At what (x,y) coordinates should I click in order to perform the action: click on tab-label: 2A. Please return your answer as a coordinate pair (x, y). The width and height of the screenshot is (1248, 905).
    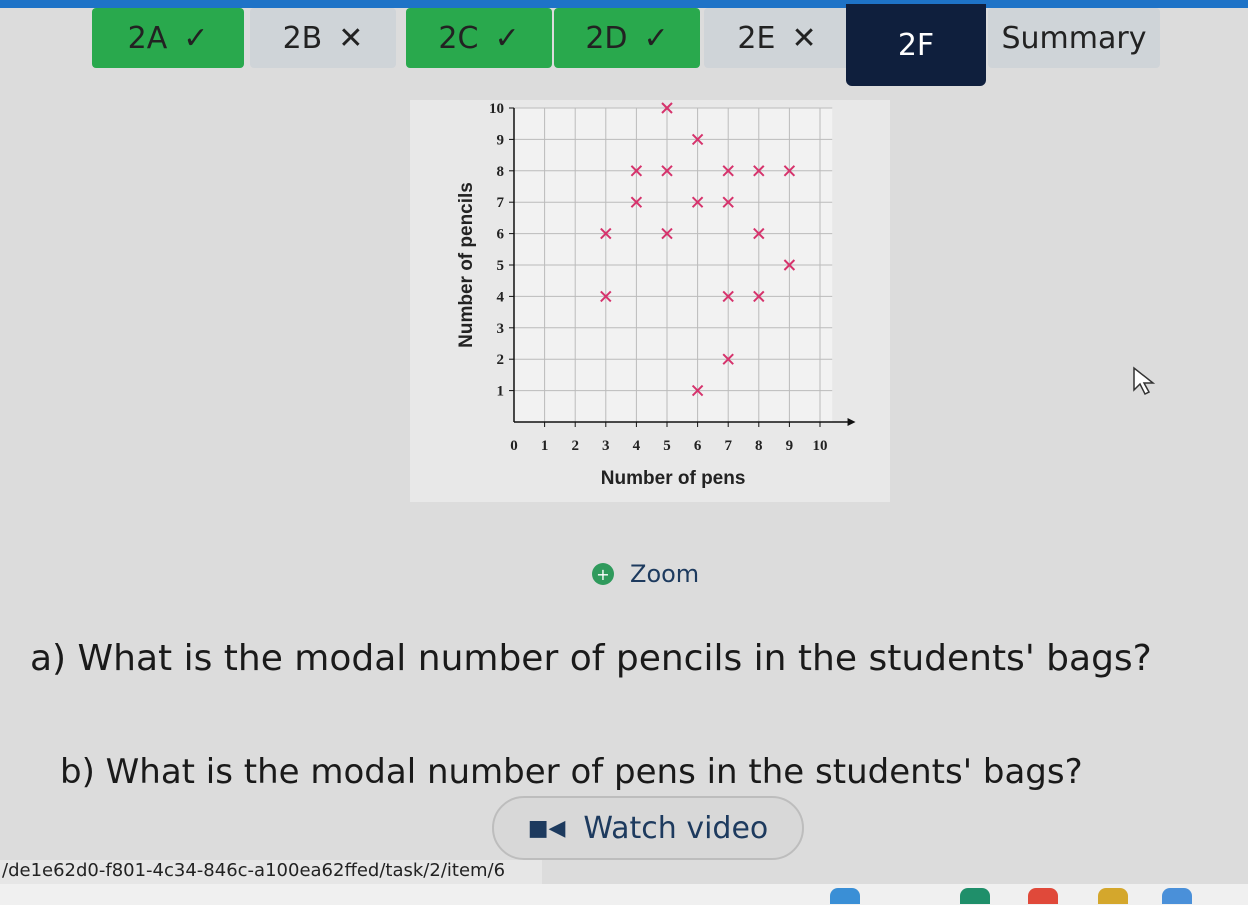
    Looking at the image, I should click on (147, 38).